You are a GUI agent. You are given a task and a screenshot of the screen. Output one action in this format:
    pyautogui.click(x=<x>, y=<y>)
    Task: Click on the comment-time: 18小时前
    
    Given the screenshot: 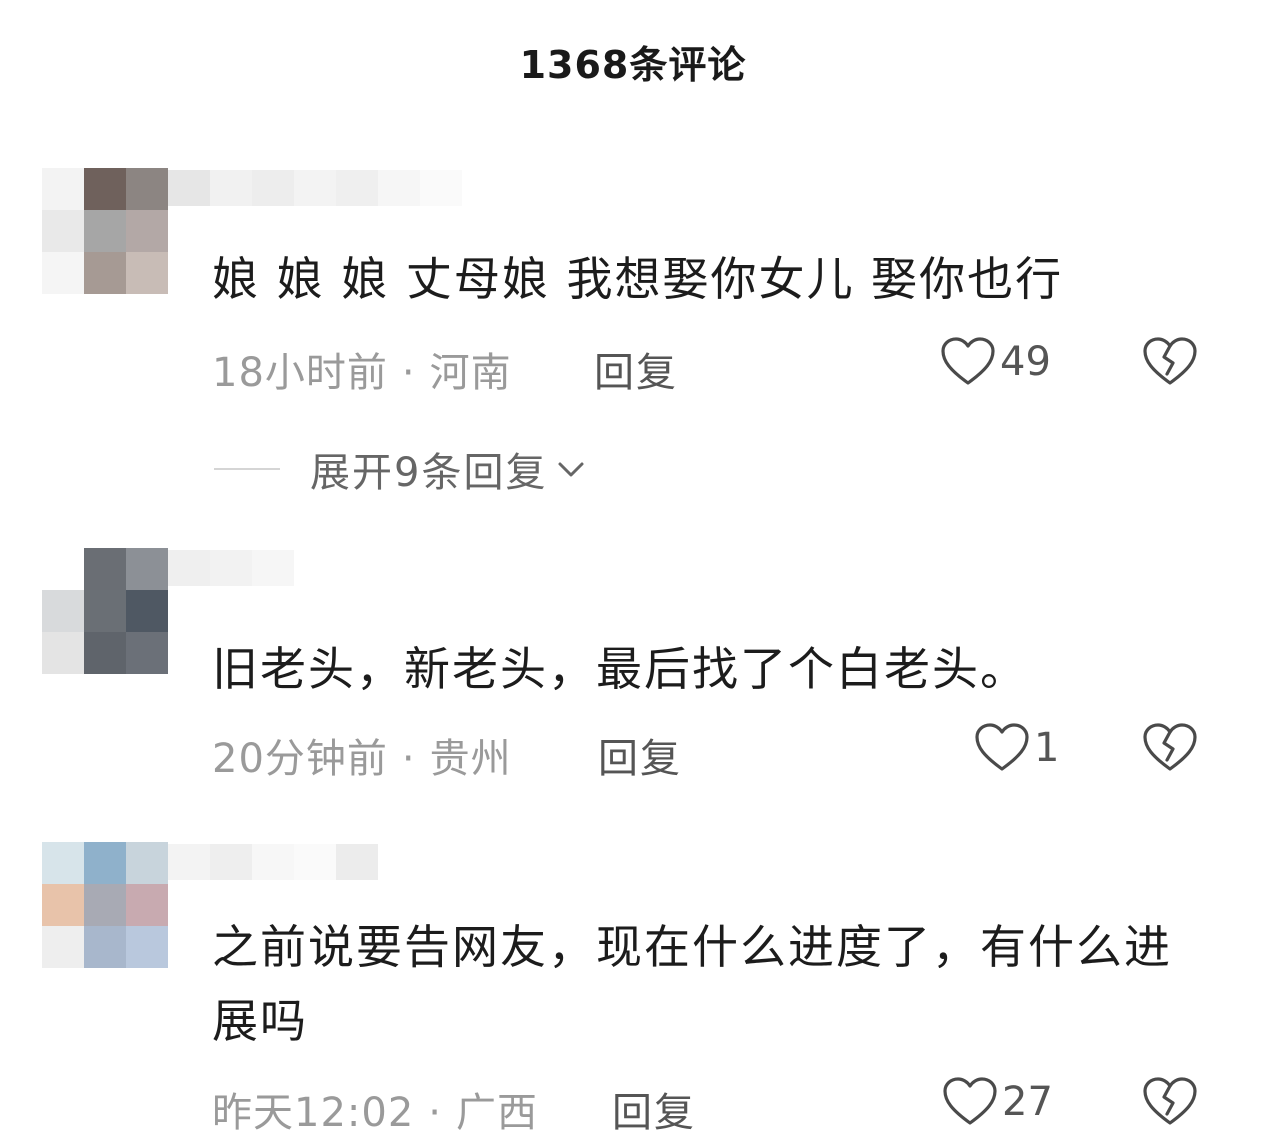 What is the action you would take?
    pyautogui.click(x=300, y=373)
    